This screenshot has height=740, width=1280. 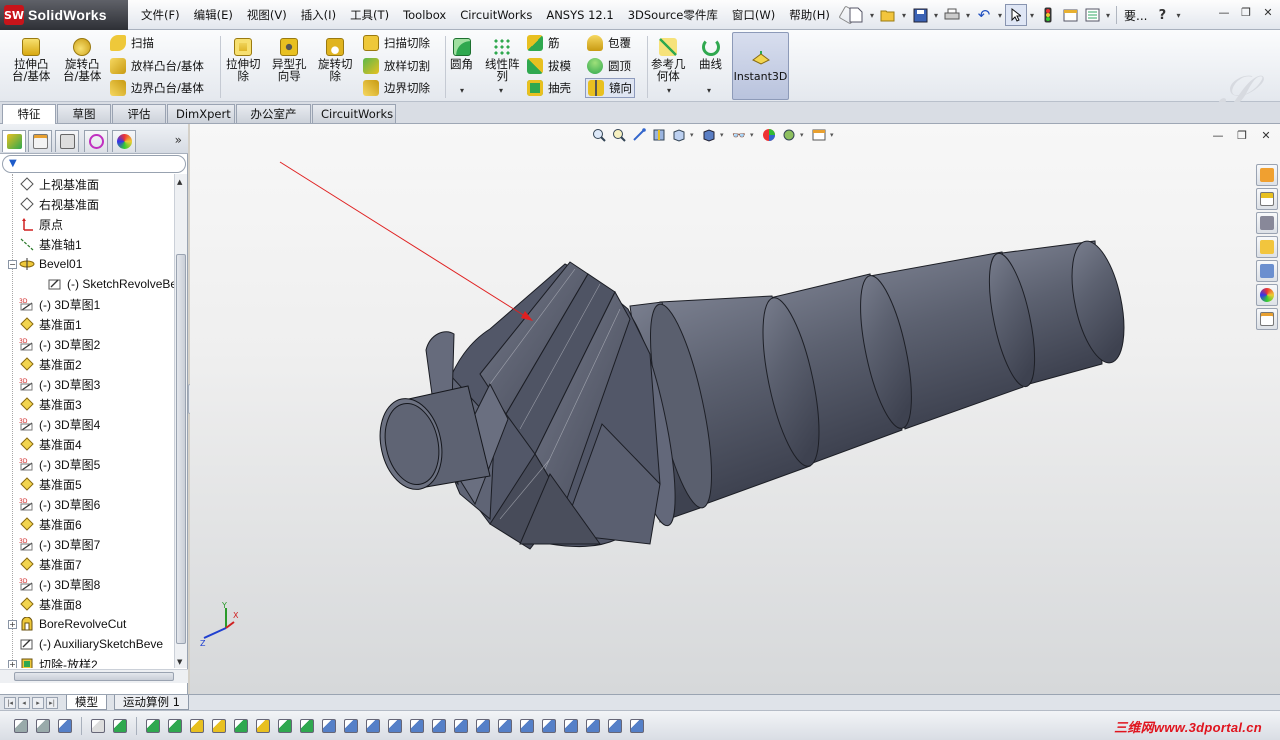 What do you see at coordinates (54, 344) in the screenshot?
I see `tree-item: 3D (-) 3D草图2` at bounding box center [54, 344].